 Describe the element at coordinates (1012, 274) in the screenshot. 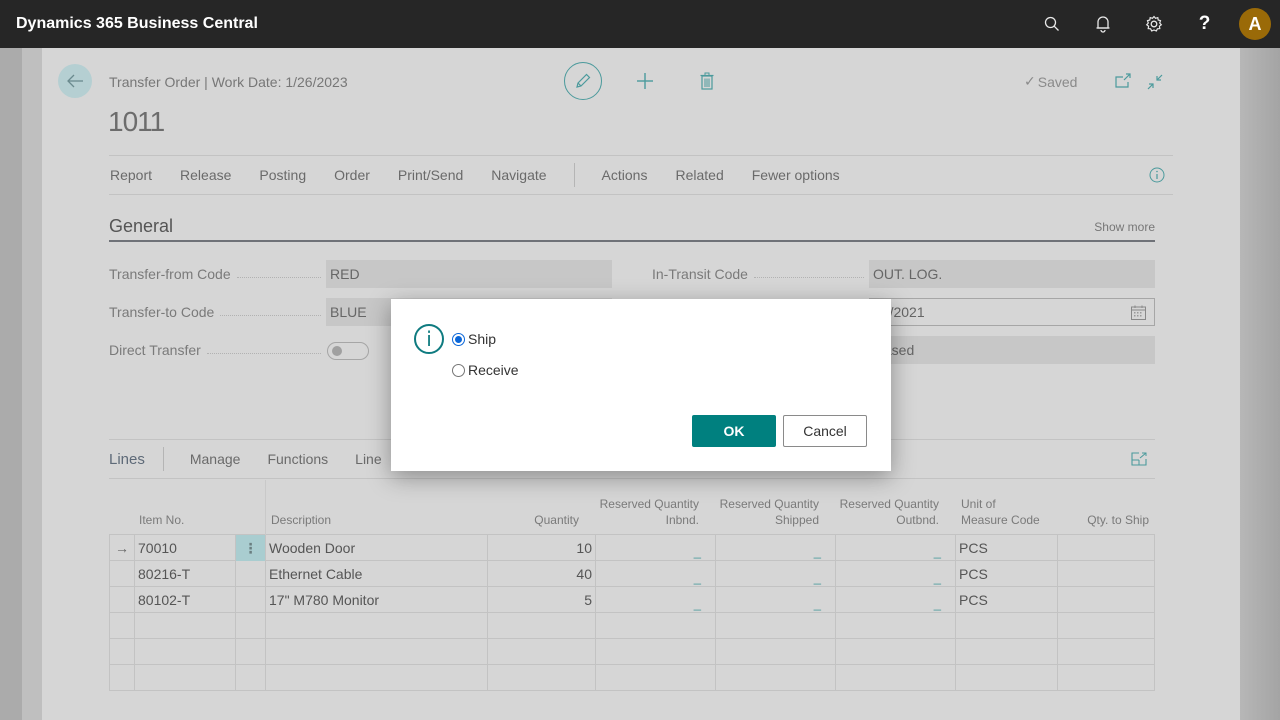

I see `in-transit-code-field: OUT. LOG.` at that location.